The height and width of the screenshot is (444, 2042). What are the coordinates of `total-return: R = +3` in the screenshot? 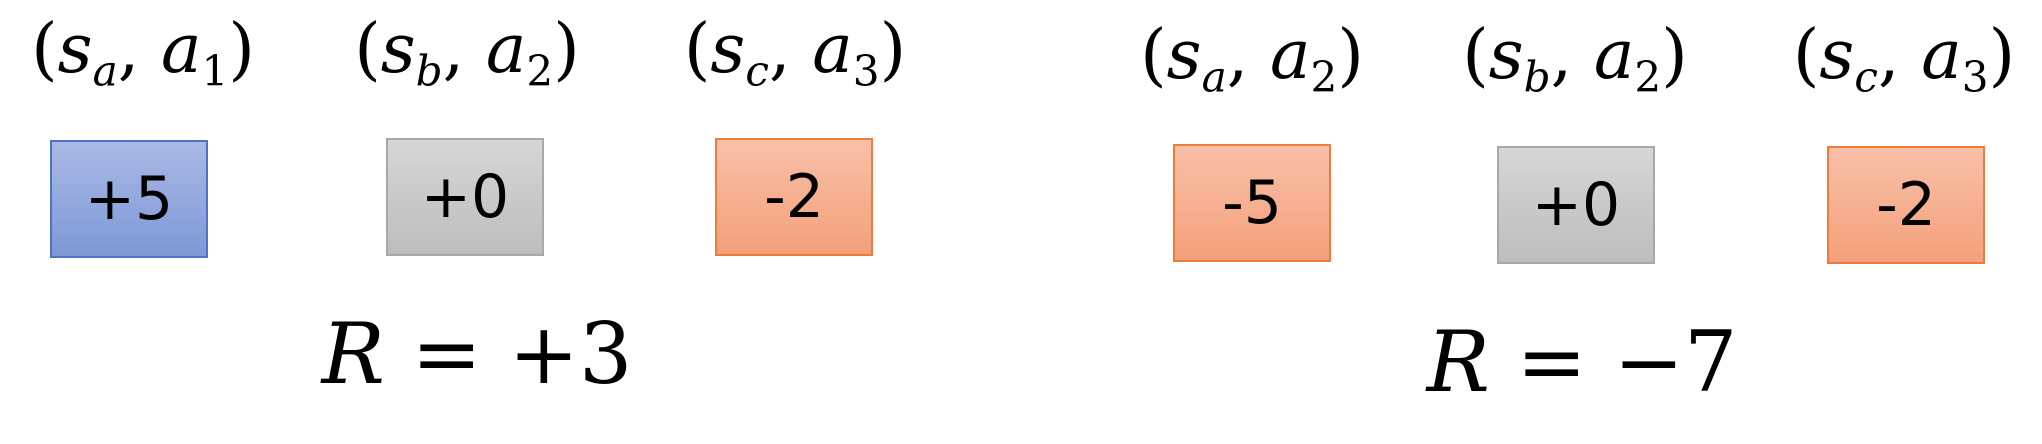 It's located at (477, 354).